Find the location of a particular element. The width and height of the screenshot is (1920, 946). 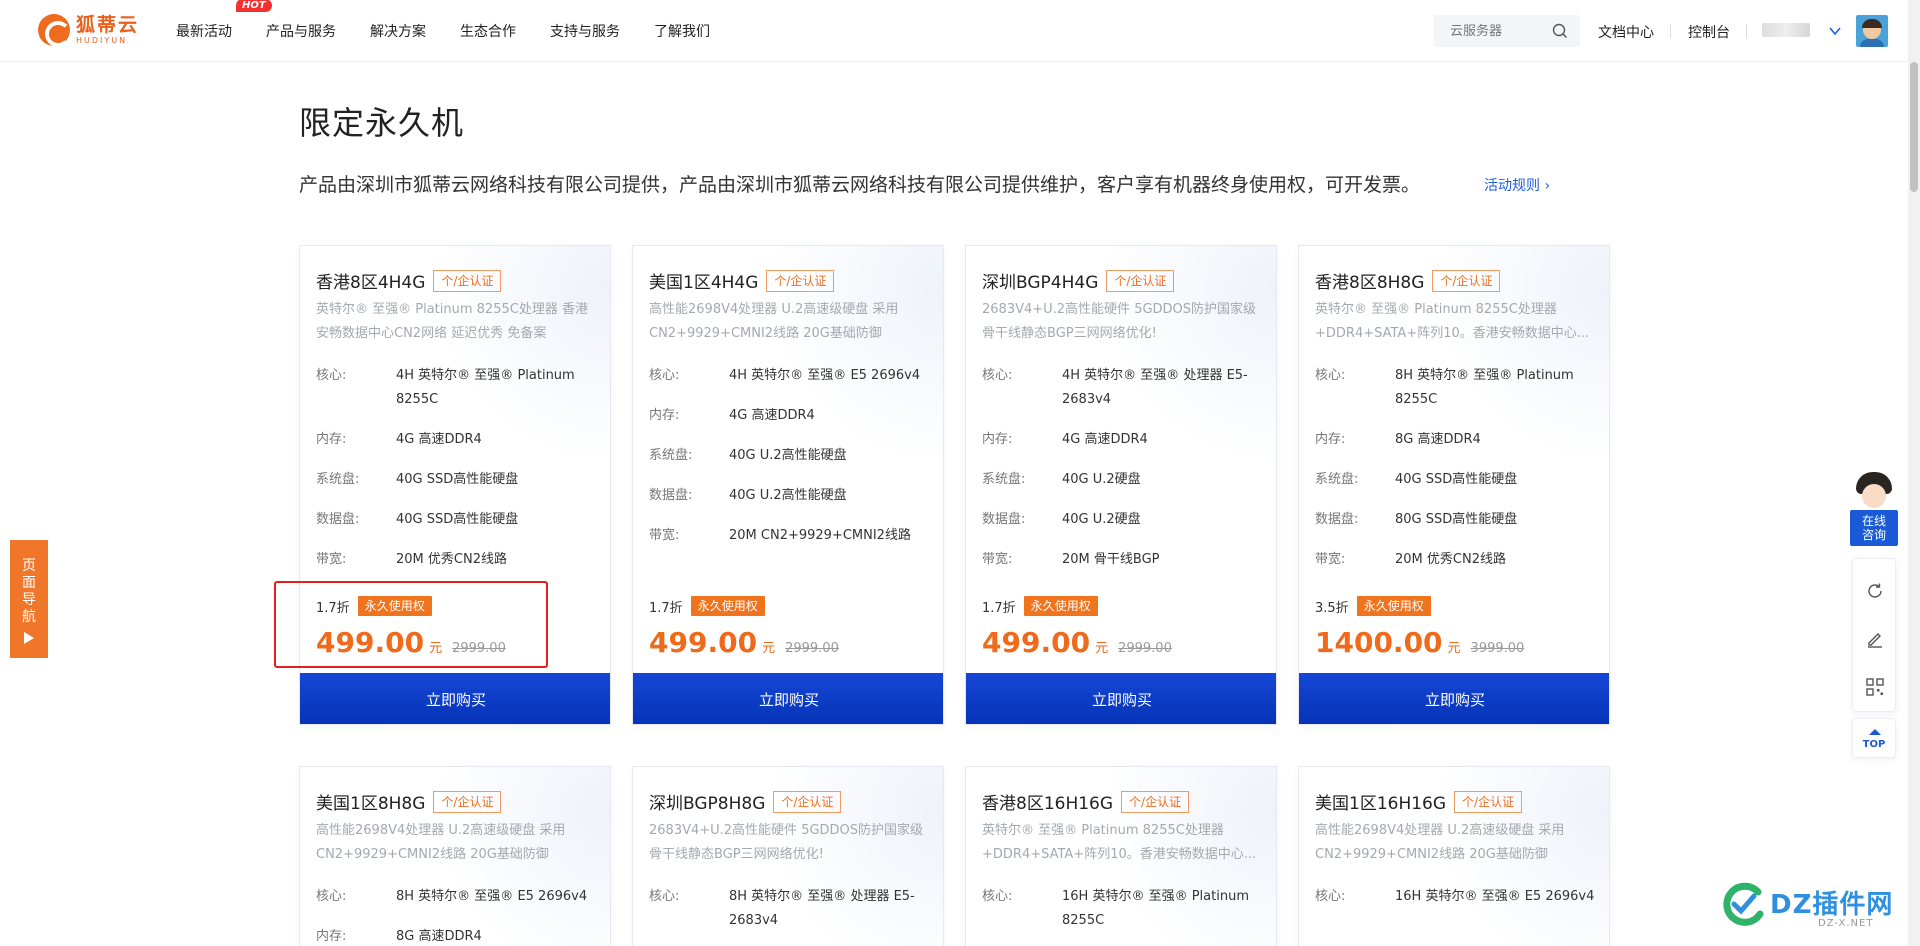

user-avatar is located at coordinates (1872, 31).